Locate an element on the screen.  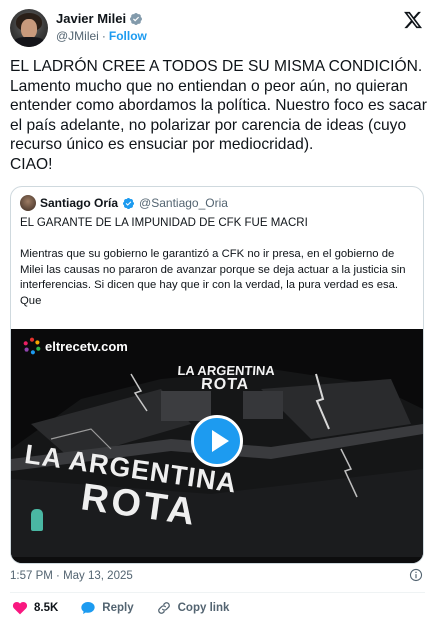
quoted-author-name: Santiago Oría is located at coordinates (79, 203).